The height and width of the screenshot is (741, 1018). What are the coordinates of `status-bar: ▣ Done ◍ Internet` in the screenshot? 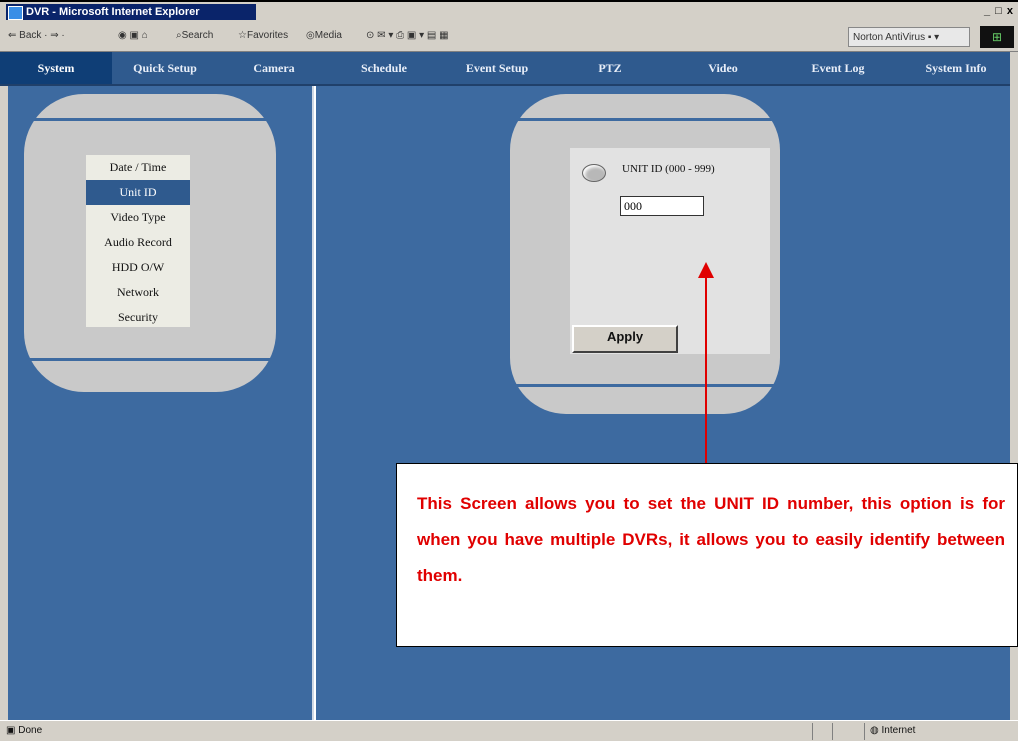 It's located at (509, 730).